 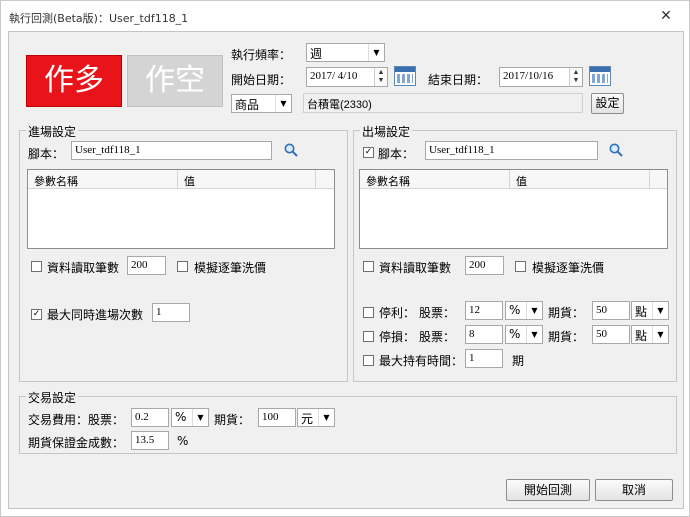 What do you see at coordinates (95, 315) in the screenshot?
I see `entry-max-entries-label: 最大同時進場次數` at bounding box center [95, 315].